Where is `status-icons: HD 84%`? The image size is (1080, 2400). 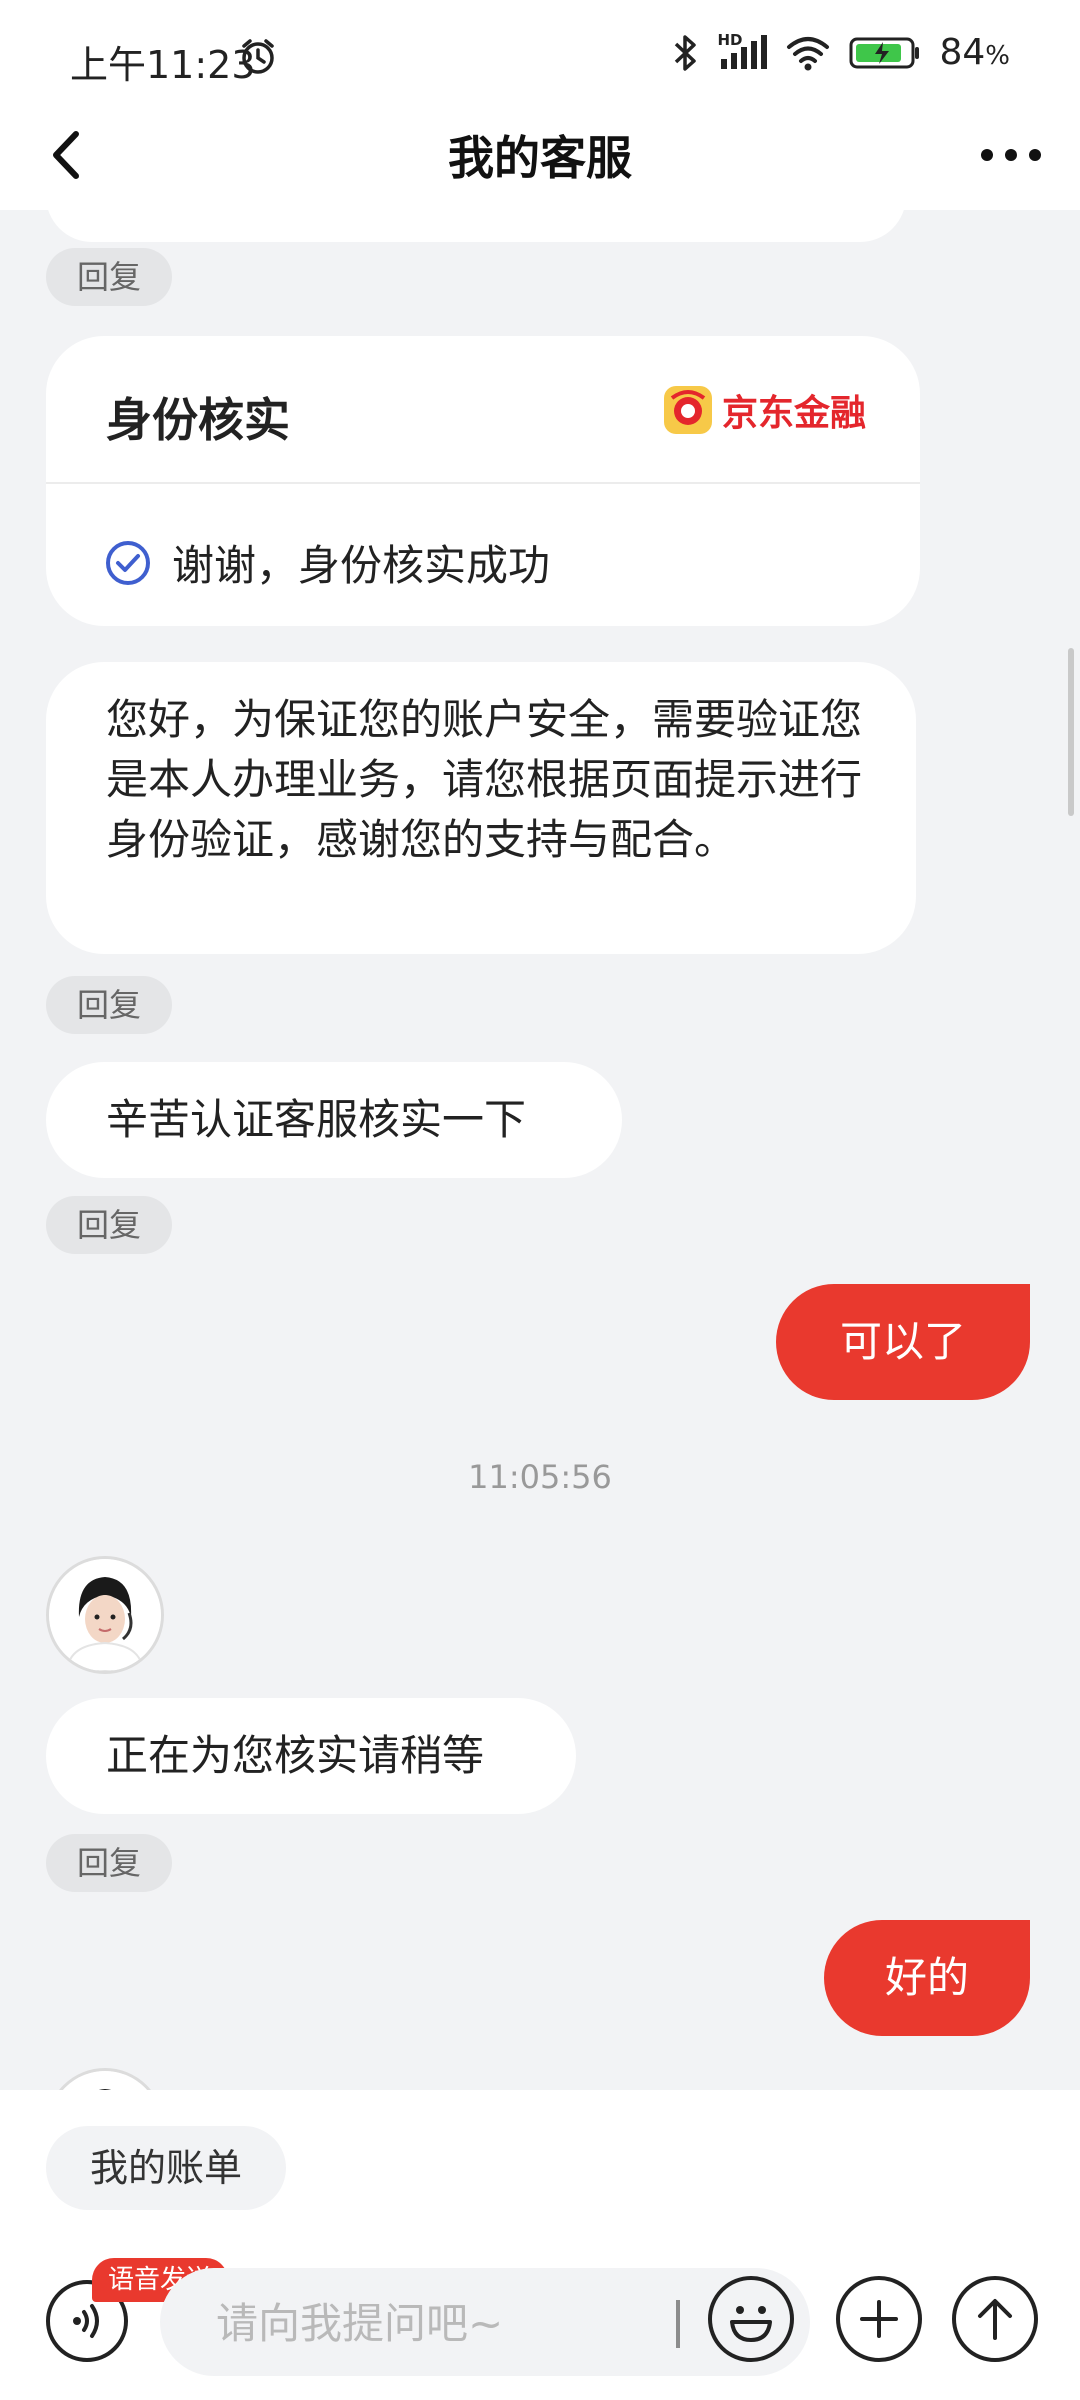
status-icons: HD 84% is located at coordinates (841, 52).